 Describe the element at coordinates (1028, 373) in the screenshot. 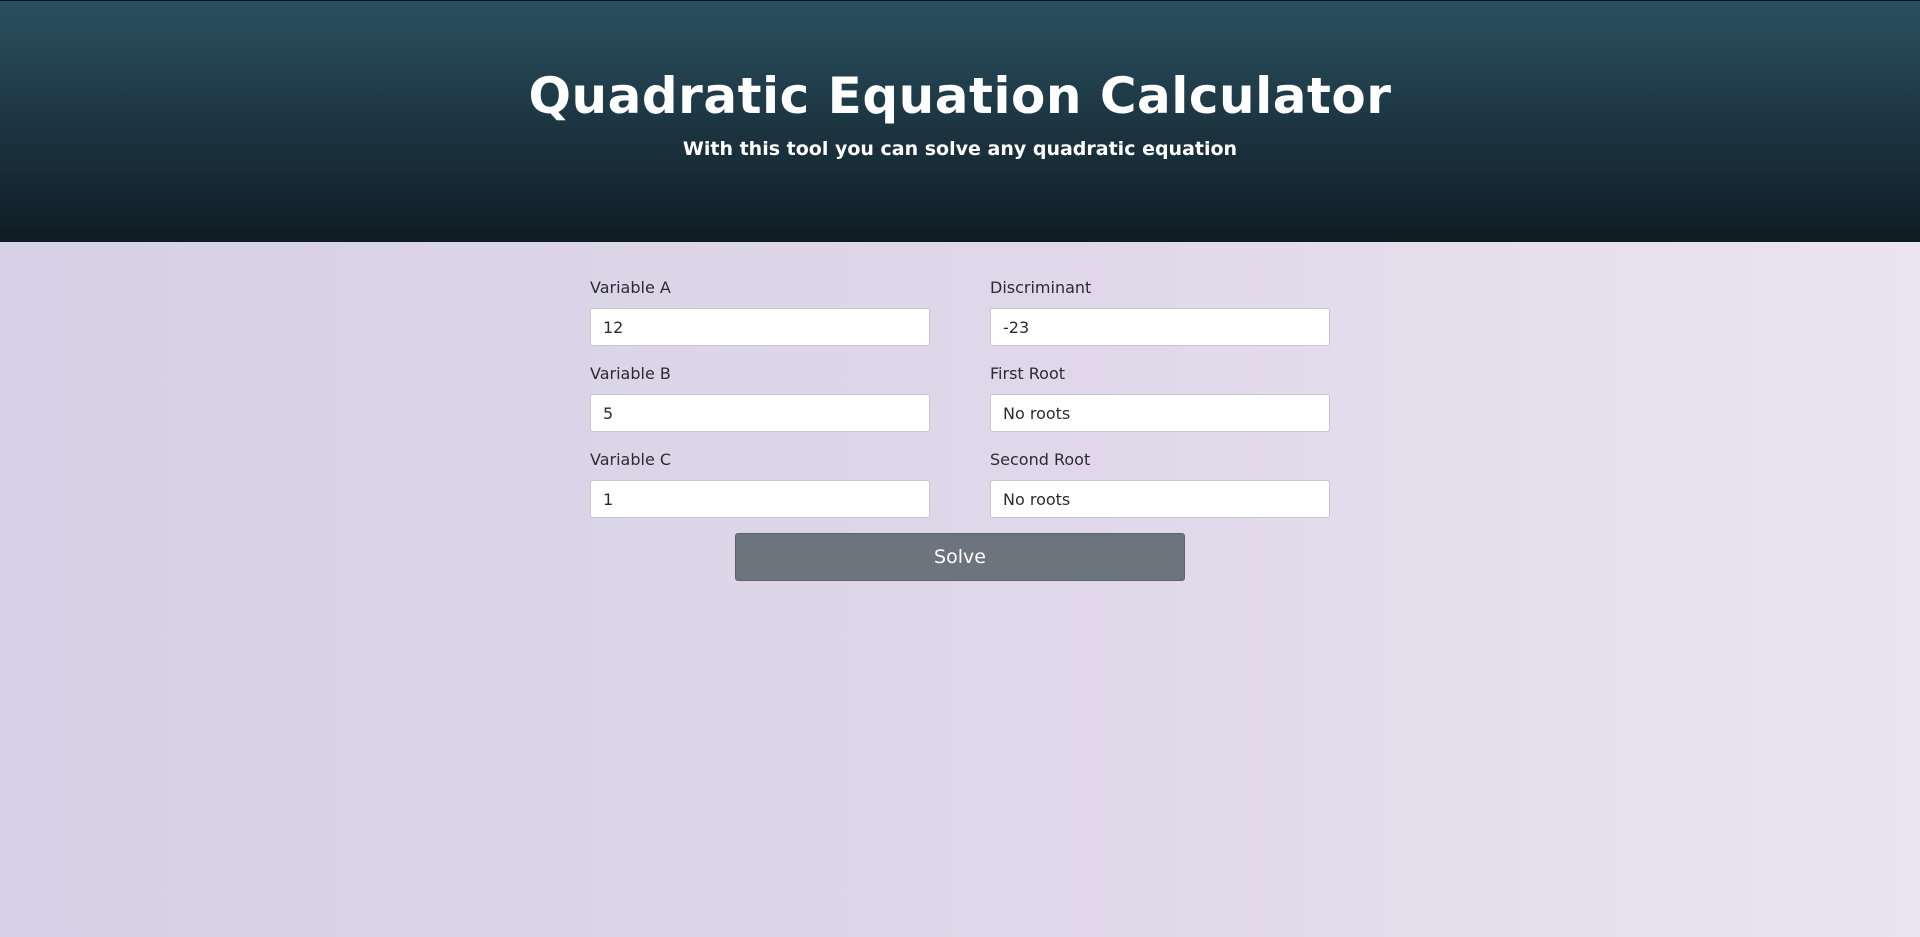

I see `first-root-label: First Root` at that location.